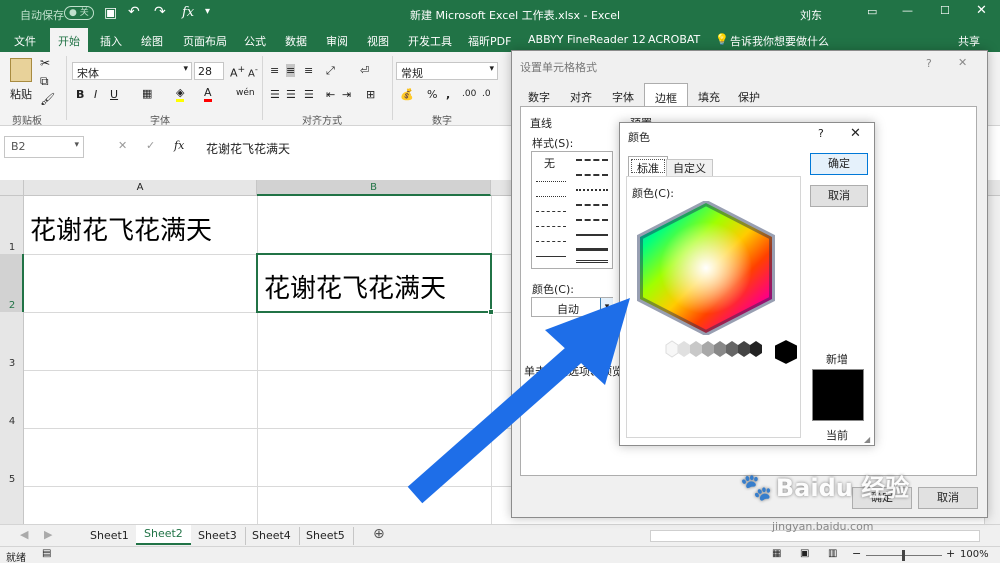  Describe the element at coordinates (207, 11) in the screenshot. I see `customize-toolbar-icon: ▾` at that location.